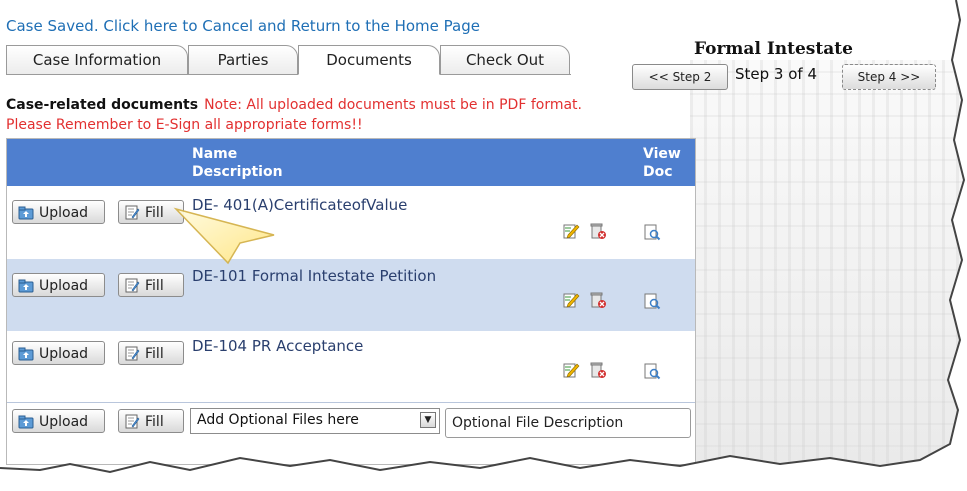 Image resolution: width=967 pixels, height=491 pixels. I want to click on header-name-label: Name, so click(215, 154).